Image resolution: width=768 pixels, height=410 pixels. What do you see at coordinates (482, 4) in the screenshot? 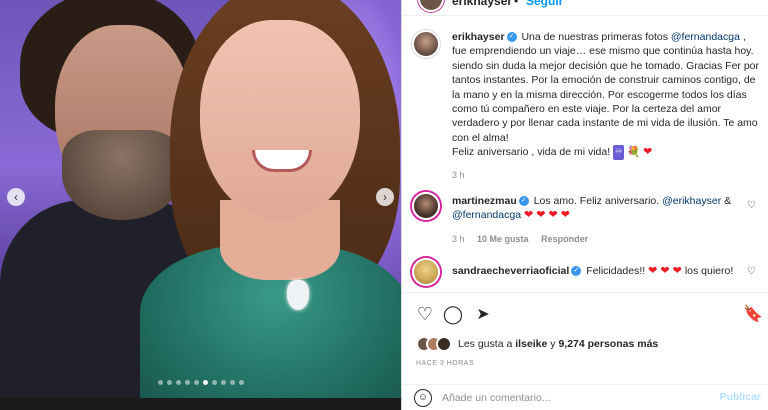
I see `header-username: erikhayser` at bounding box center [482, 4].